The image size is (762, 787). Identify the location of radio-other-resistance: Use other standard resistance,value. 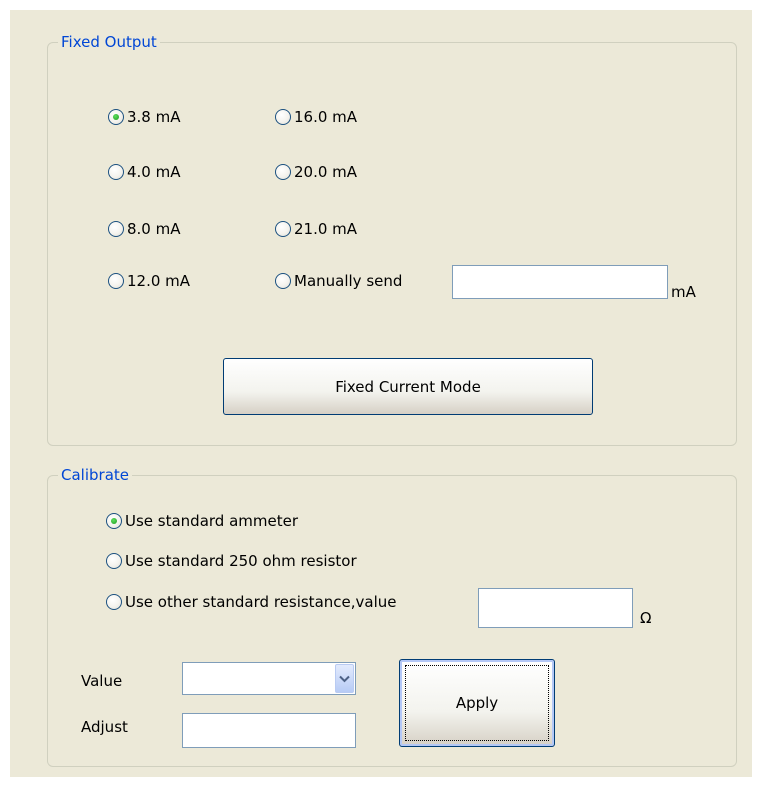
(251, 602).